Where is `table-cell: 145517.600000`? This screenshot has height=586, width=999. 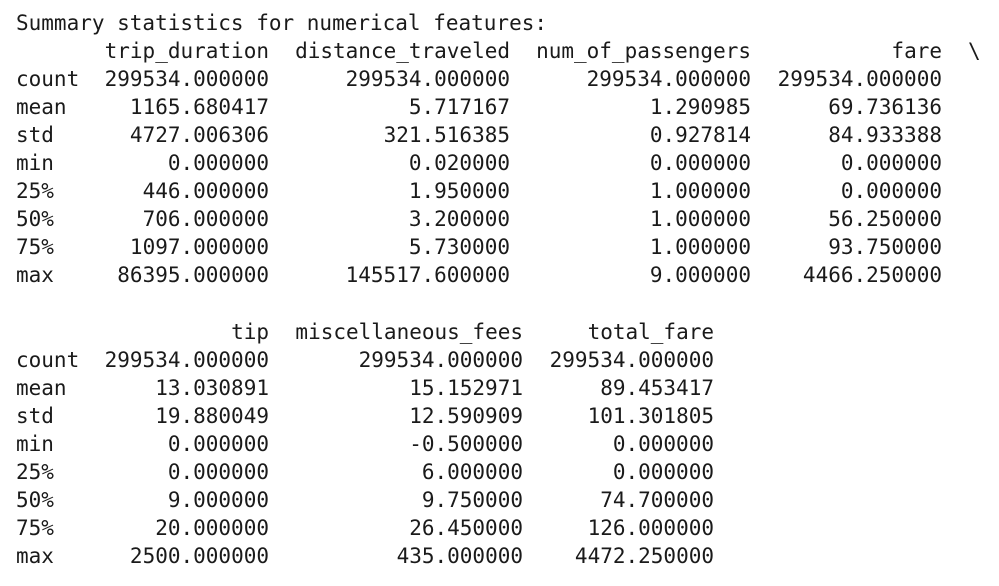
table-cell: 145517.600000 is located at coordinates (427, 275).